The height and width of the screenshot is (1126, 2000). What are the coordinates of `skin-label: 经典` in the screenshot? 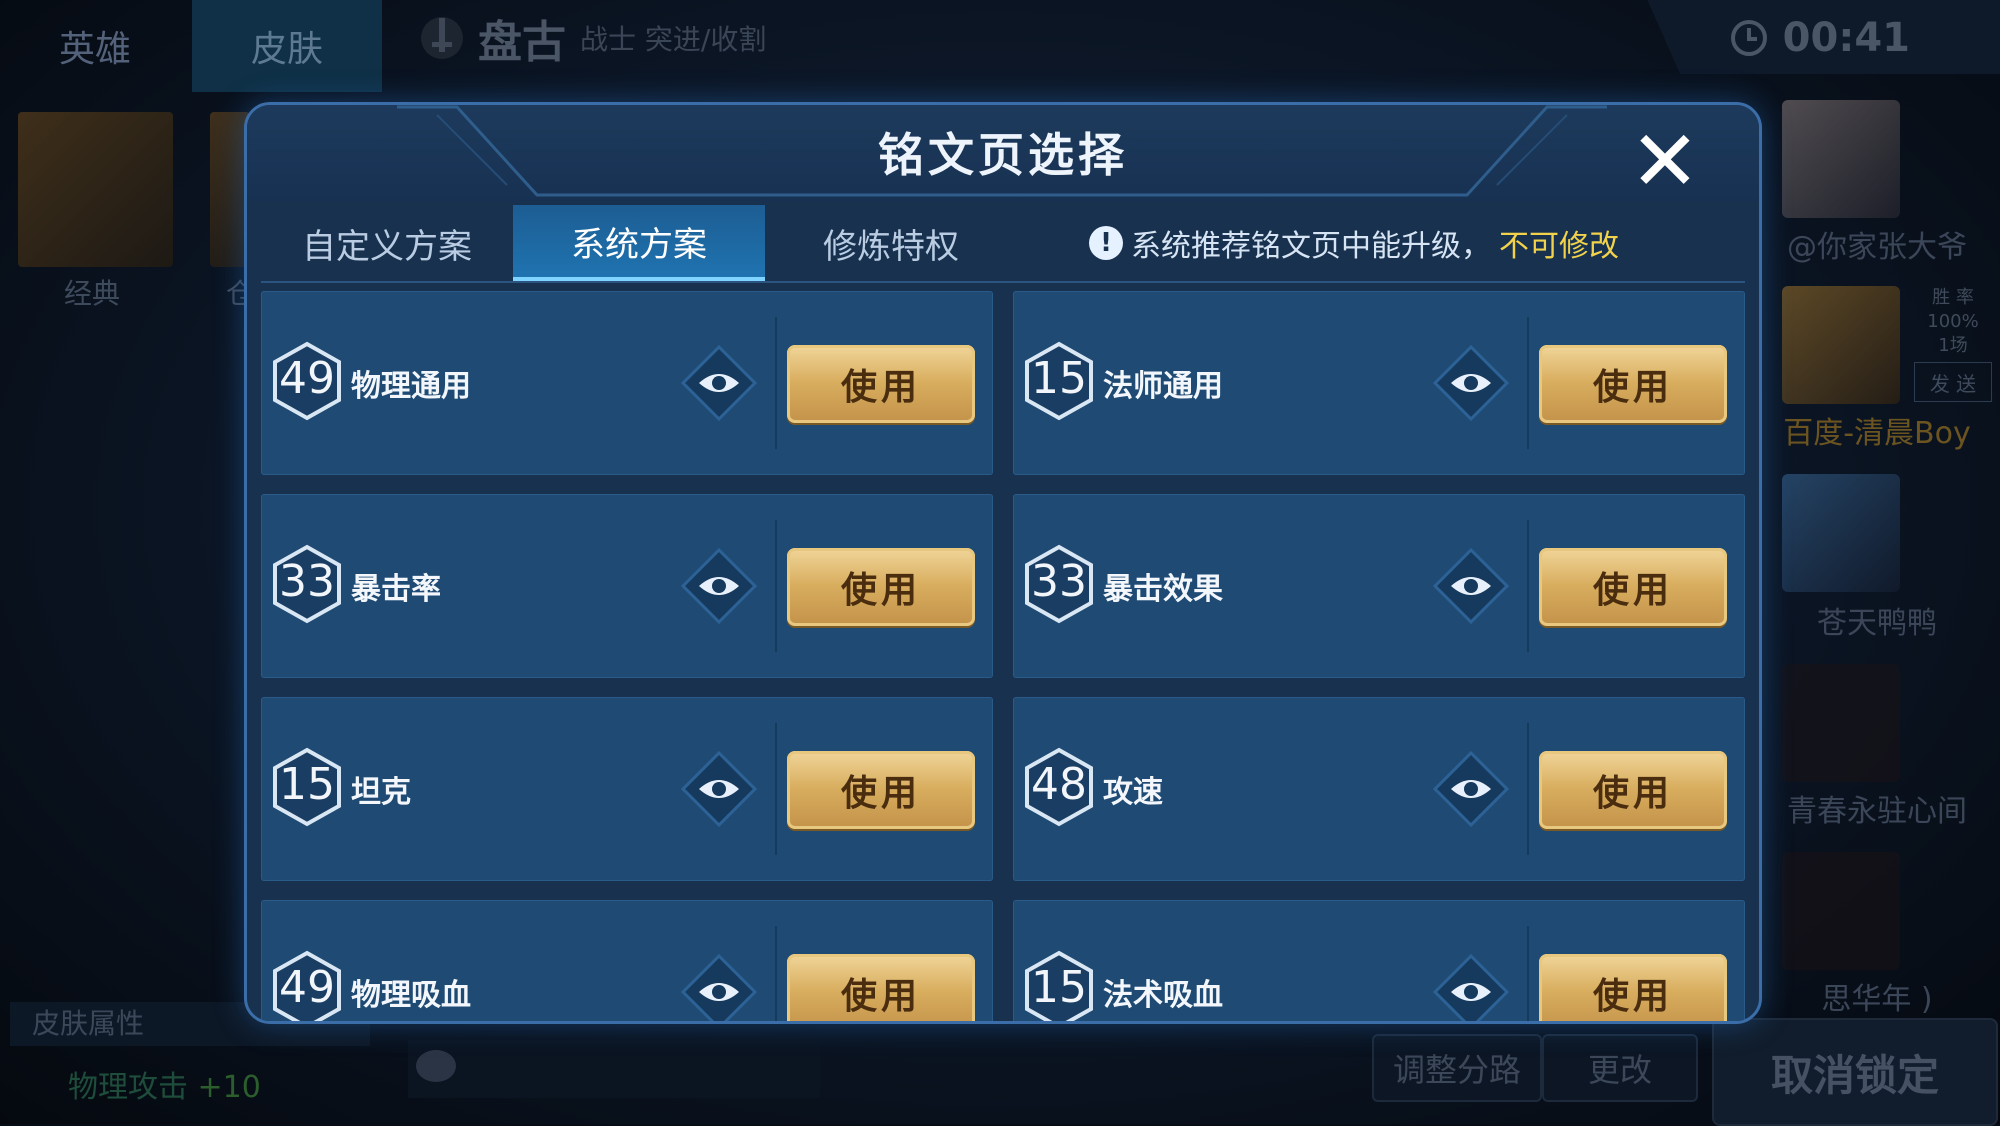 It's located at (92, 293).